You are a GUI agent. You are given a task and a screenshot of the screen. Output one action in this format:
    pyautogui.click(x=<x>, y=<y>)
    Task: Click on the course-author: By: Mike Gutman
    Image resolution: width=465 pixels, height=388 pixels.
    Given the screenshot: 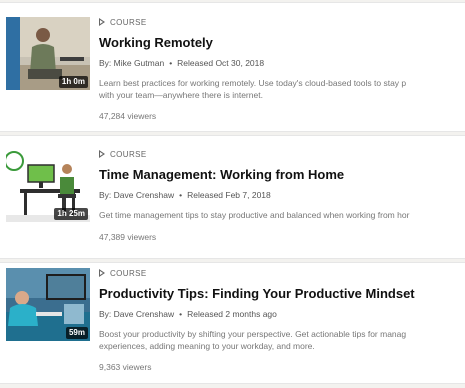 What is the action you would take?
    pyautogui.click(x=132, y=63)
    